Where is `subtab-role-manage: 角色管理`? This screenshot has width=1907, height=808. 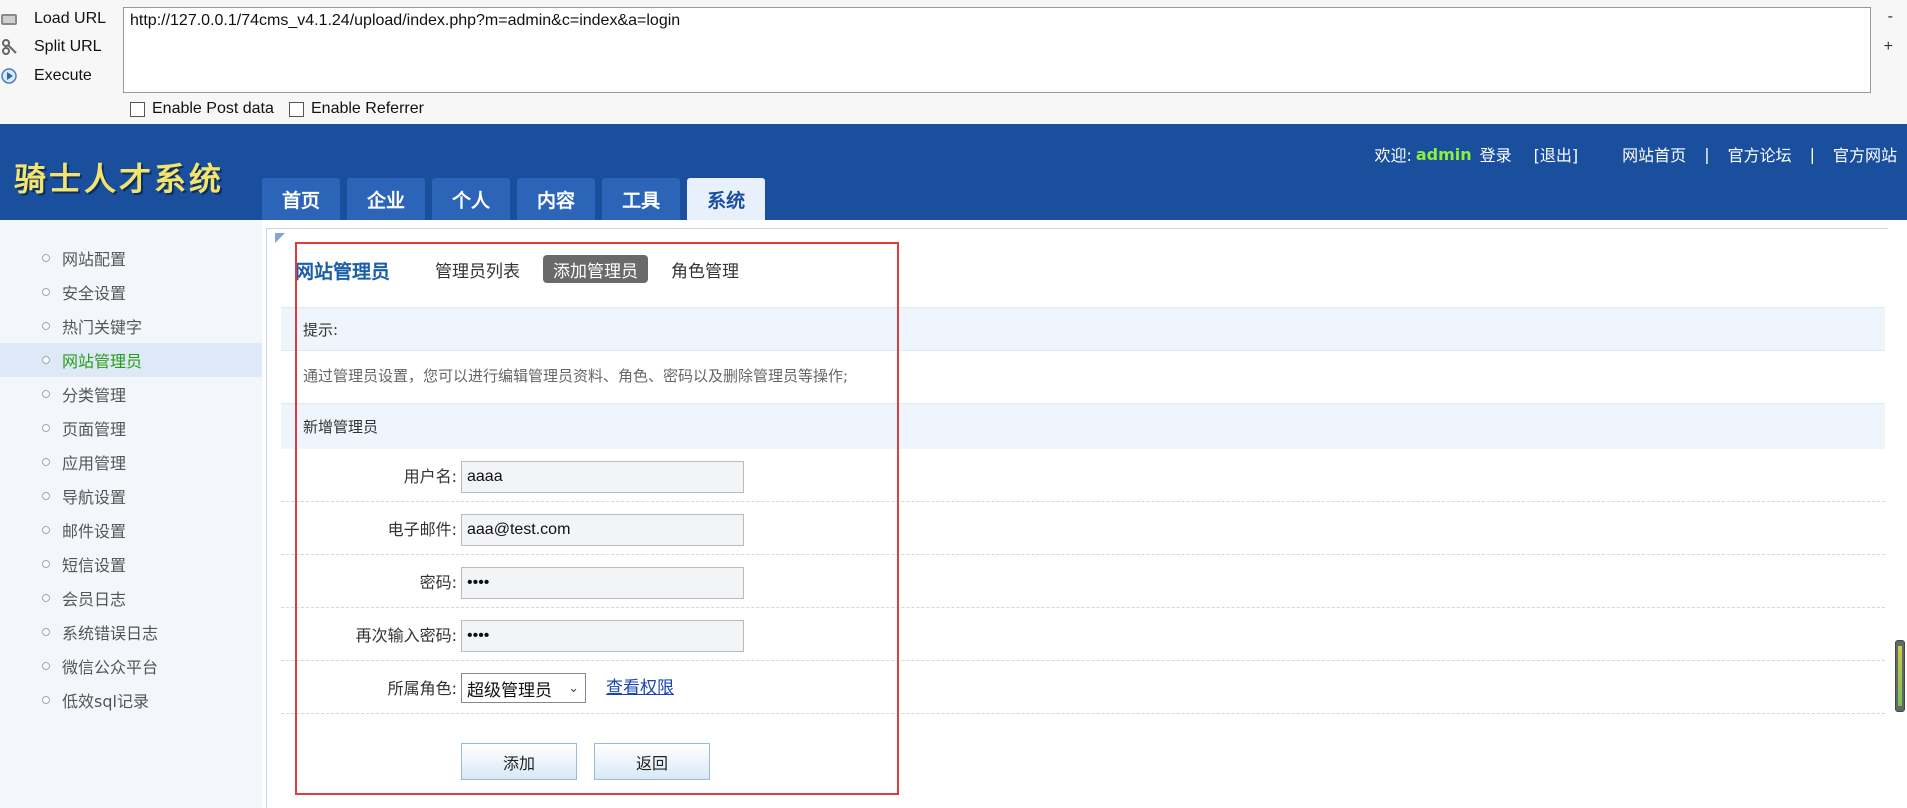 subtab-role-manage: 角色管理 is located at coordinates (705, 269).